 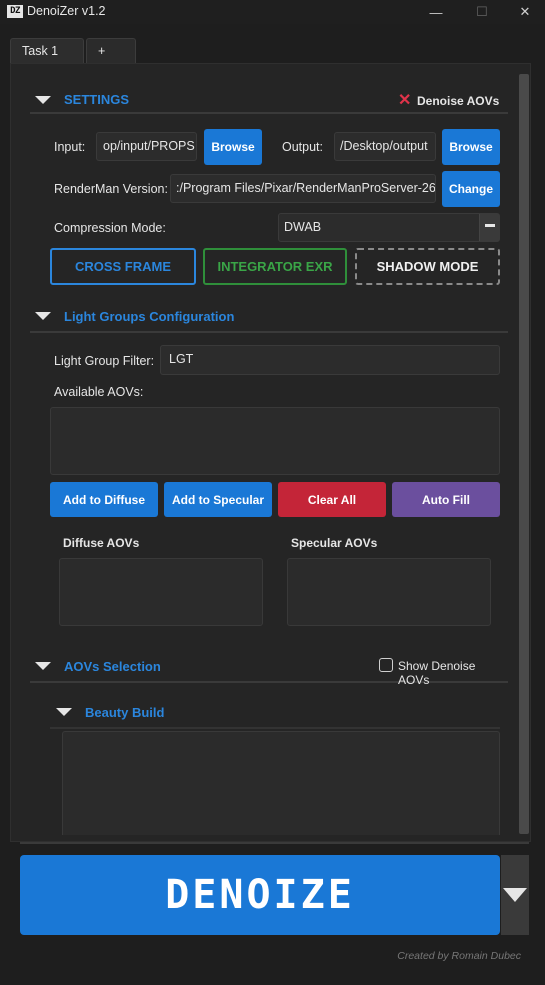 What do you see at coordinates (281, 783) in the screenshot?
I see `beauty-build-list` at bounding box center [281, 783].